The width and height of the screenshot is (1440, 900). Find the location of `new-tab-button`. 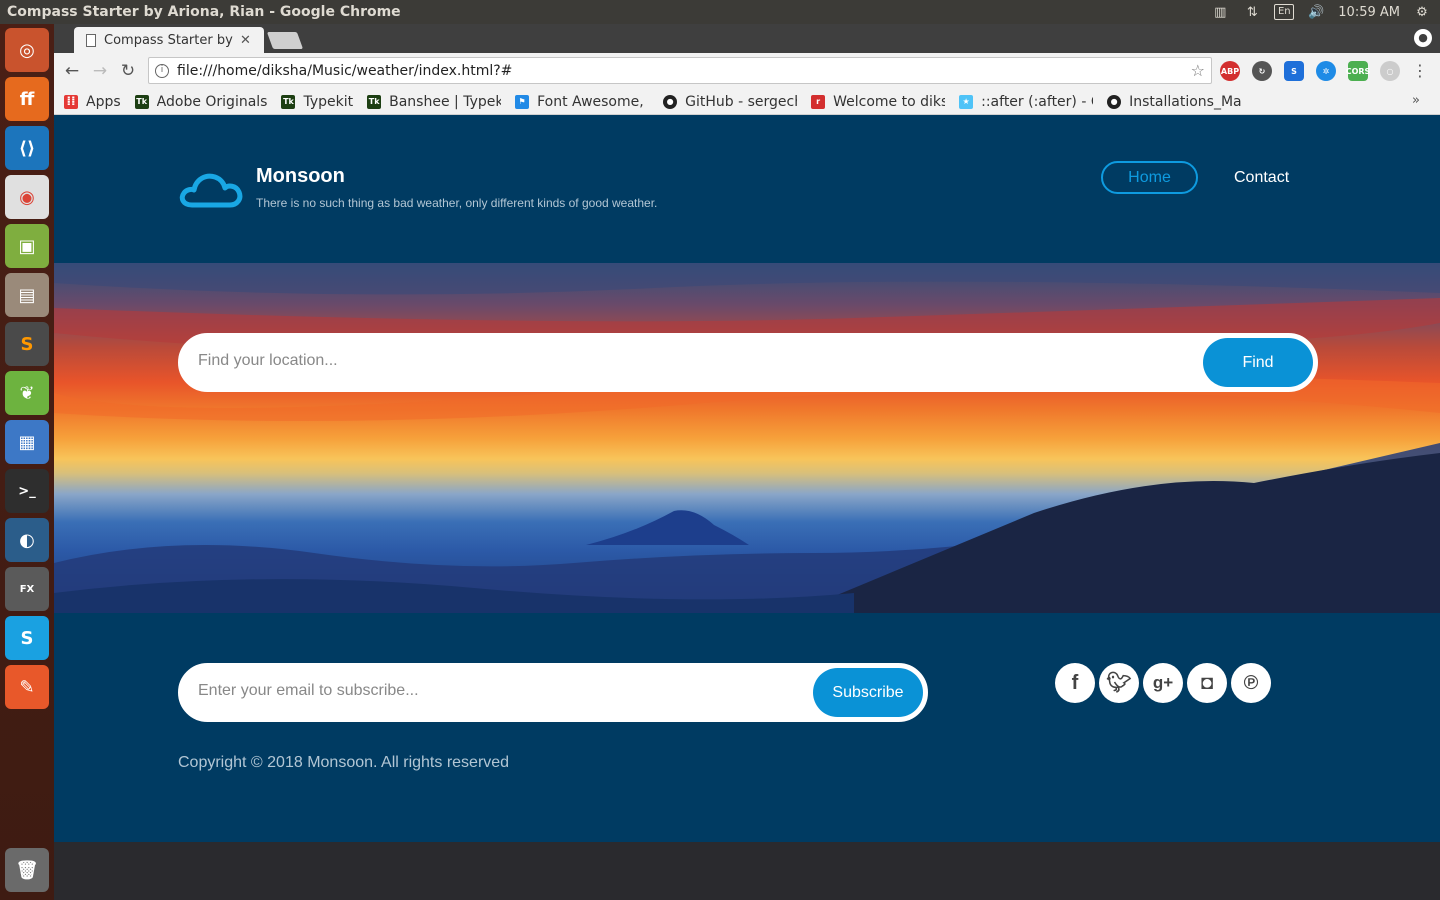

new-tab-button is located at coordinates (285, 40).